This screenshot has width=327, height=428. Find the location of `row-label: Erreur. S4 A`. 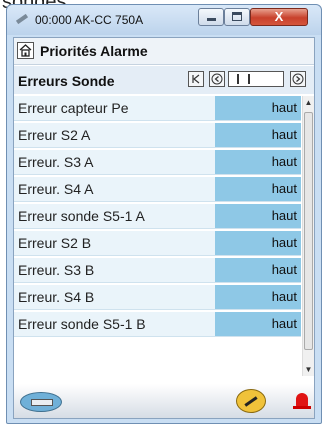

row-label: Erreur. S4 A is located at coordinates (56, 189).